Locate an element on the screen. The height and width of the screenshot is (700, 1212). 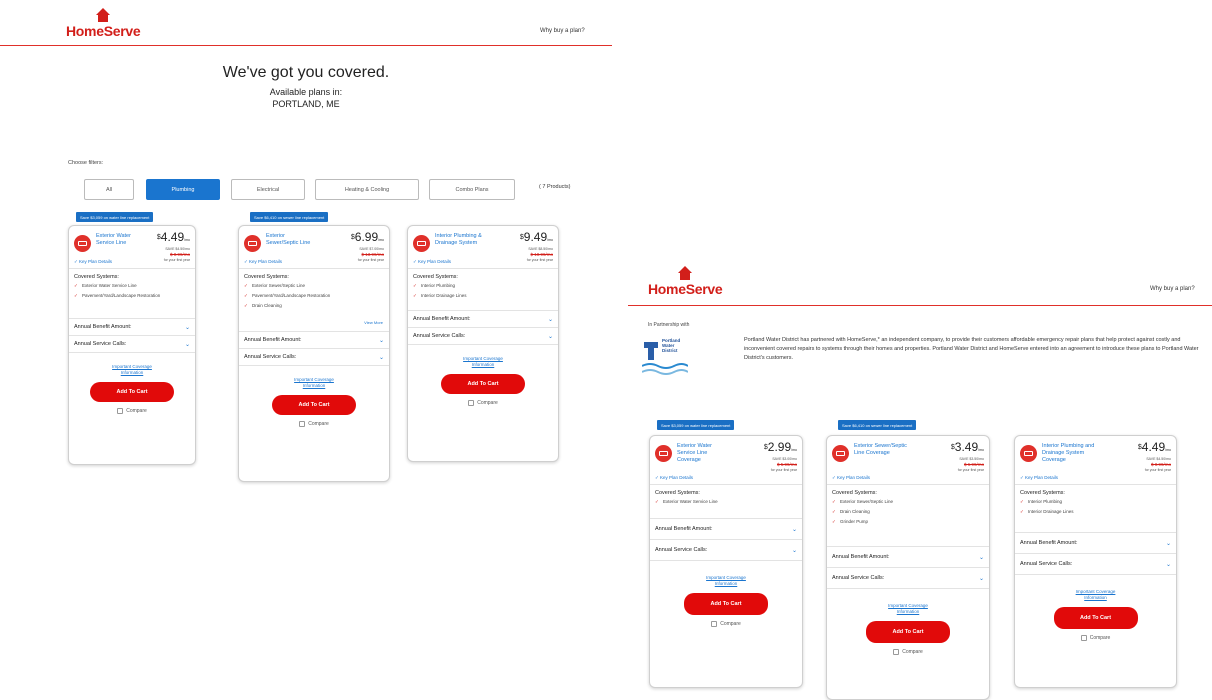
water-line-icon is located at coordinates (663, 453).